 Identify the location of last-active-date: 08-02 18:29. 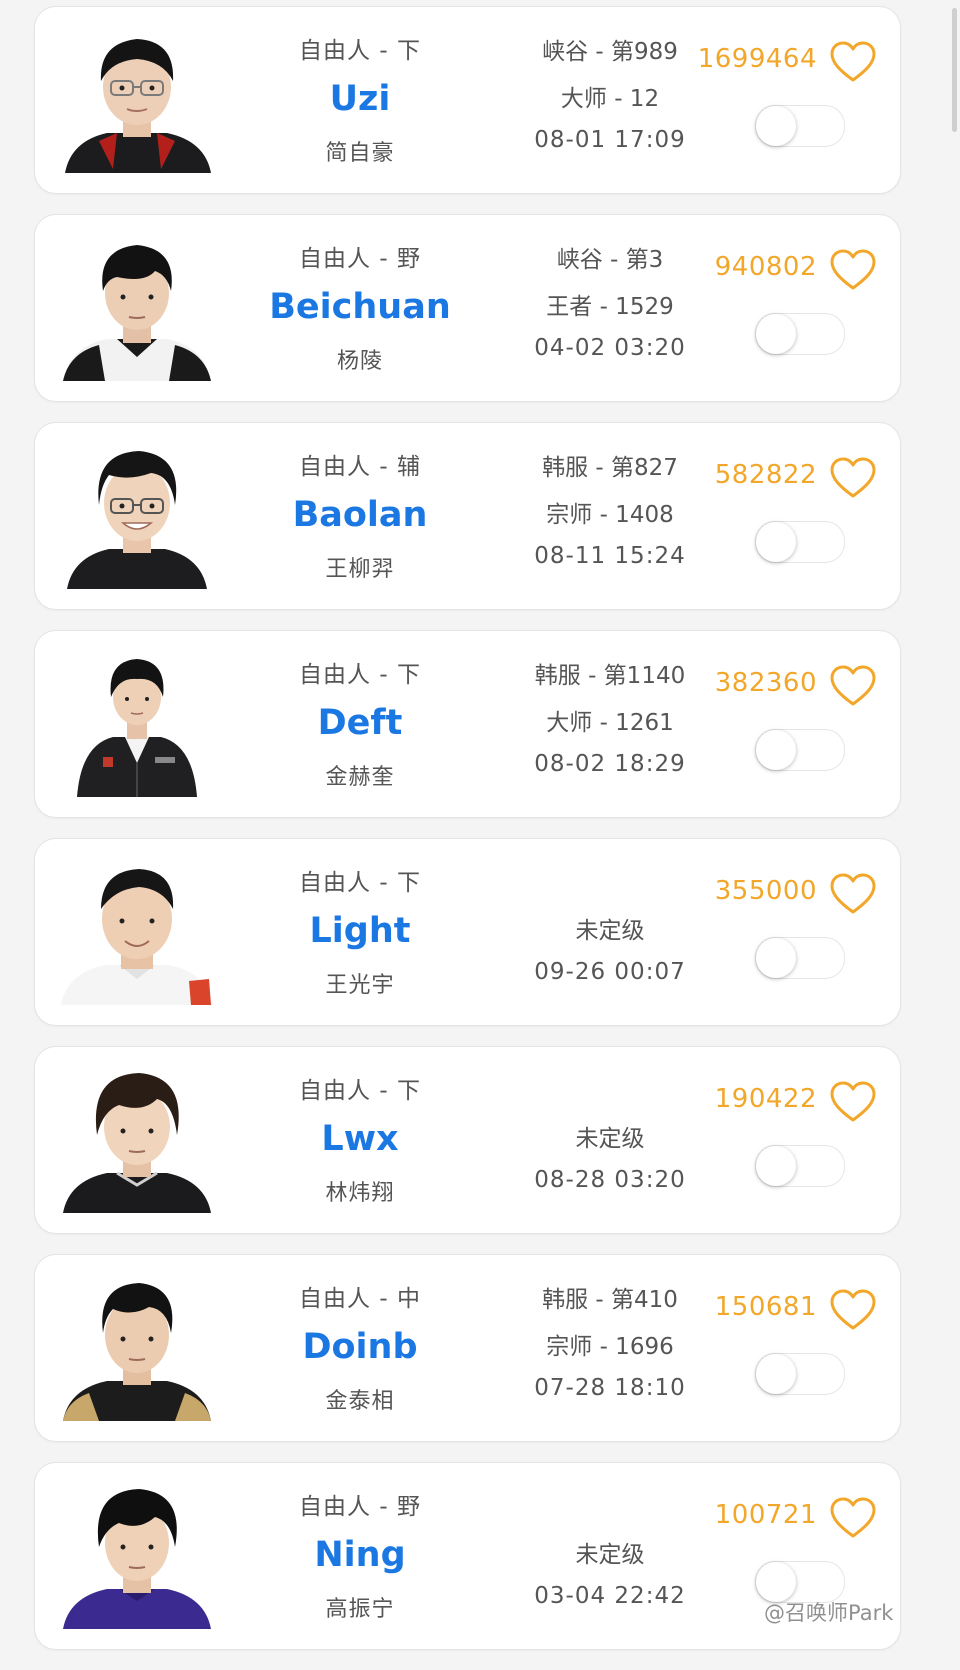
(610, 764).